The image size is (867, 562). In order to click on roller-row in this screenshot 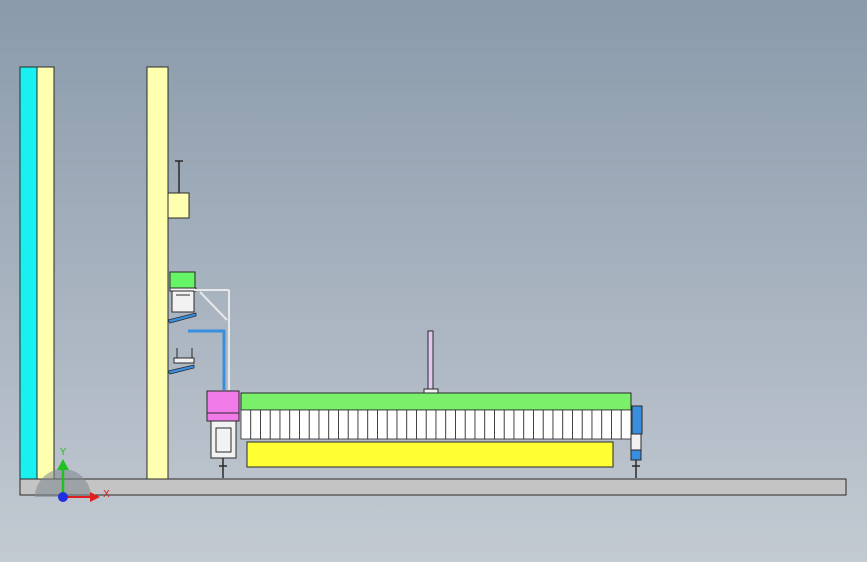, I will do `click(436, 424)`.